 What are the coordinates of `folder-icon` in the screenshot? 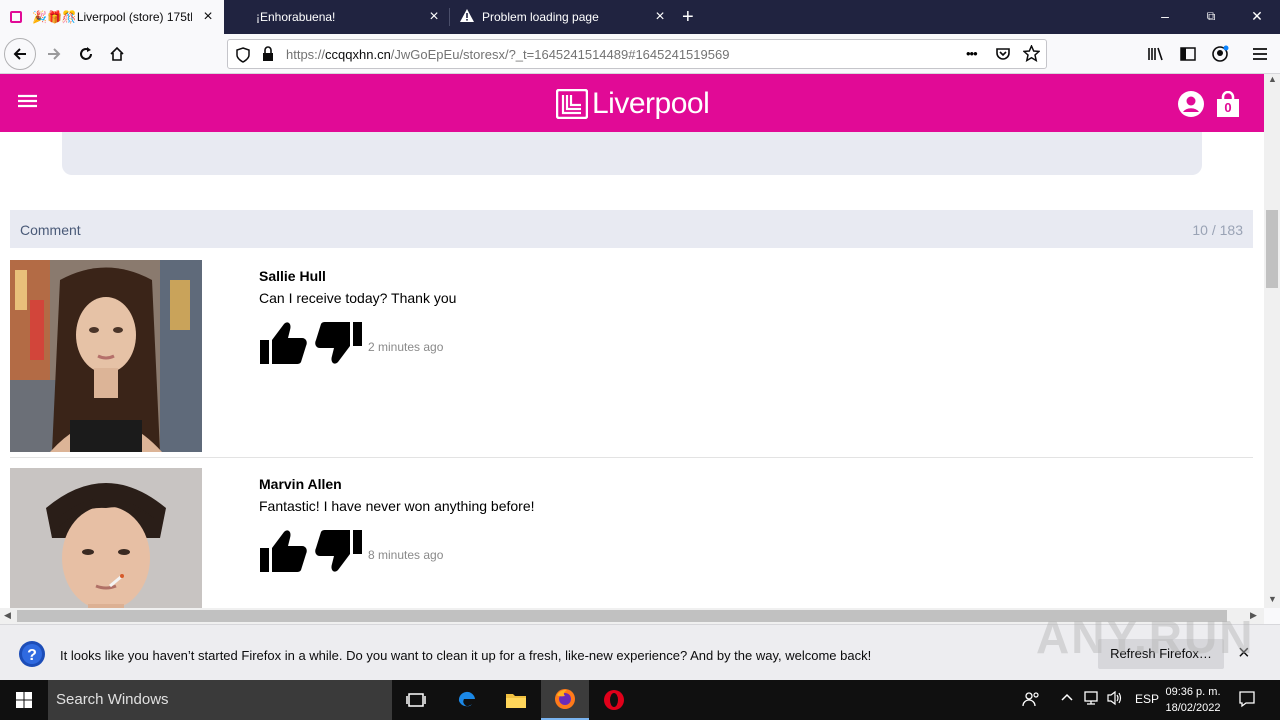 It's located at (516, 701).